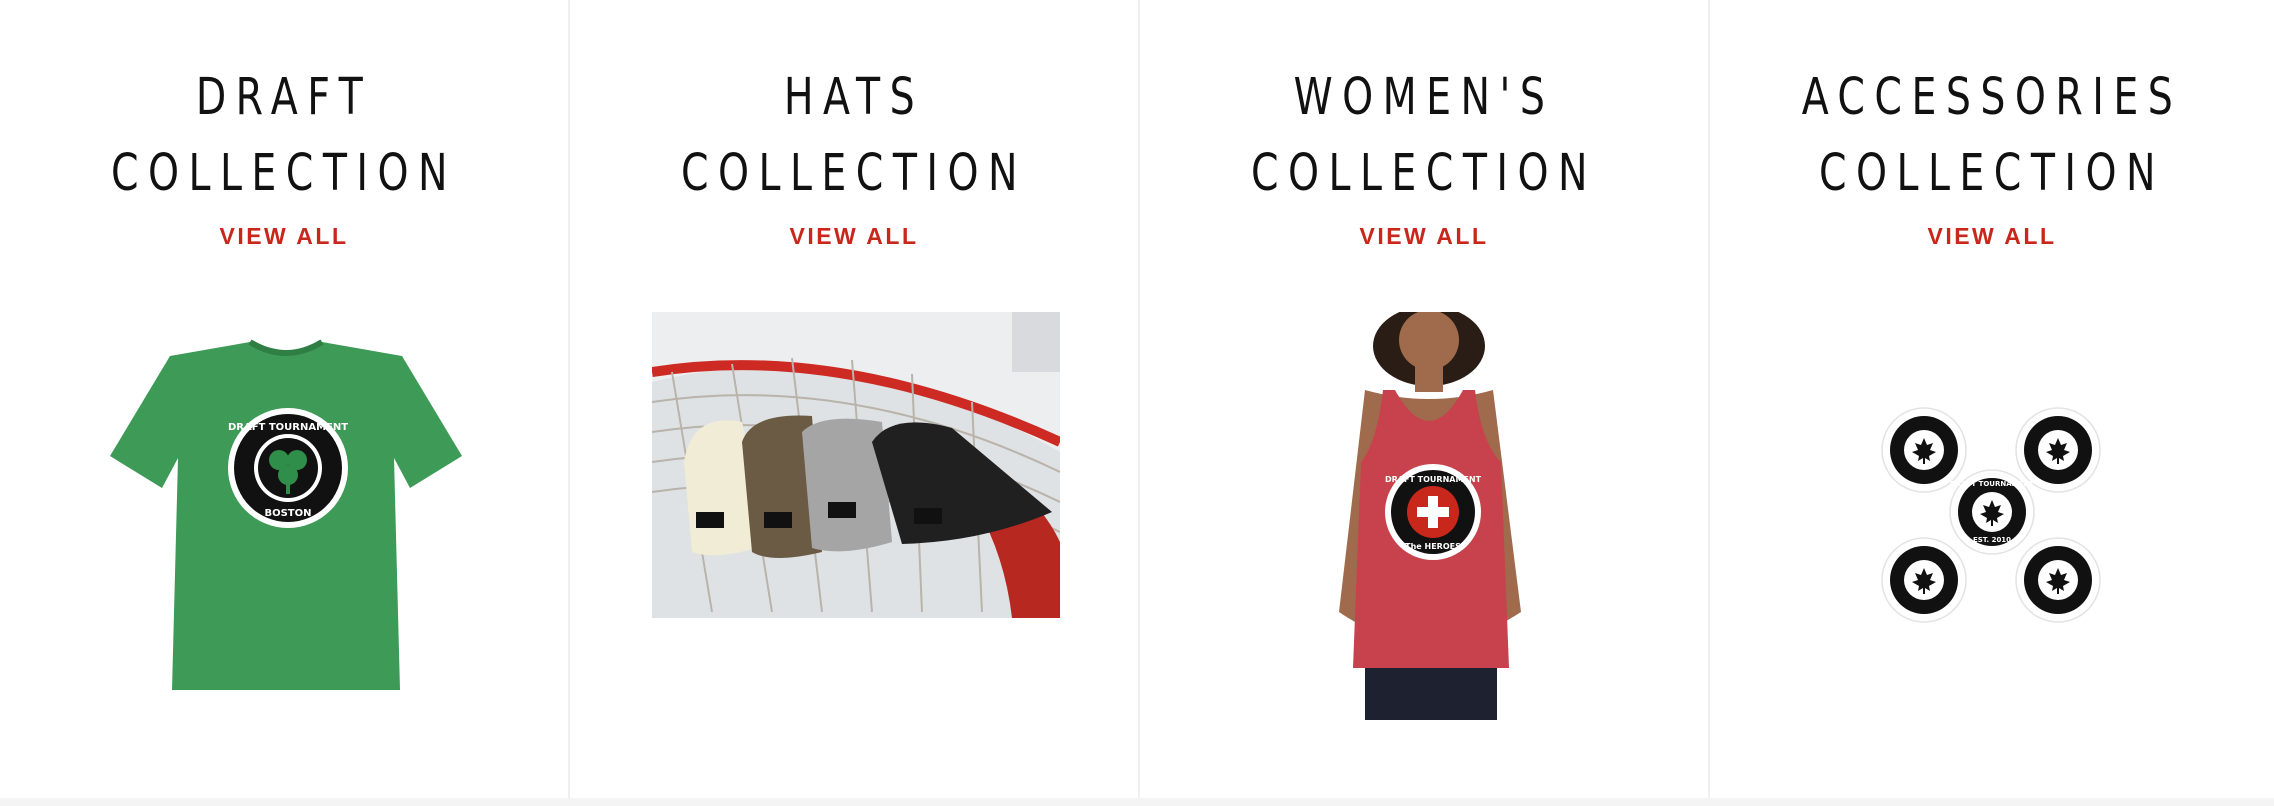 Image resolution: width=2274 pixels, height=806 pixels. What do you see at coordinates (854, 136) in the screenshot?
I see `collection-title: HATS COLLECTION` at bounding box center [854, 136].